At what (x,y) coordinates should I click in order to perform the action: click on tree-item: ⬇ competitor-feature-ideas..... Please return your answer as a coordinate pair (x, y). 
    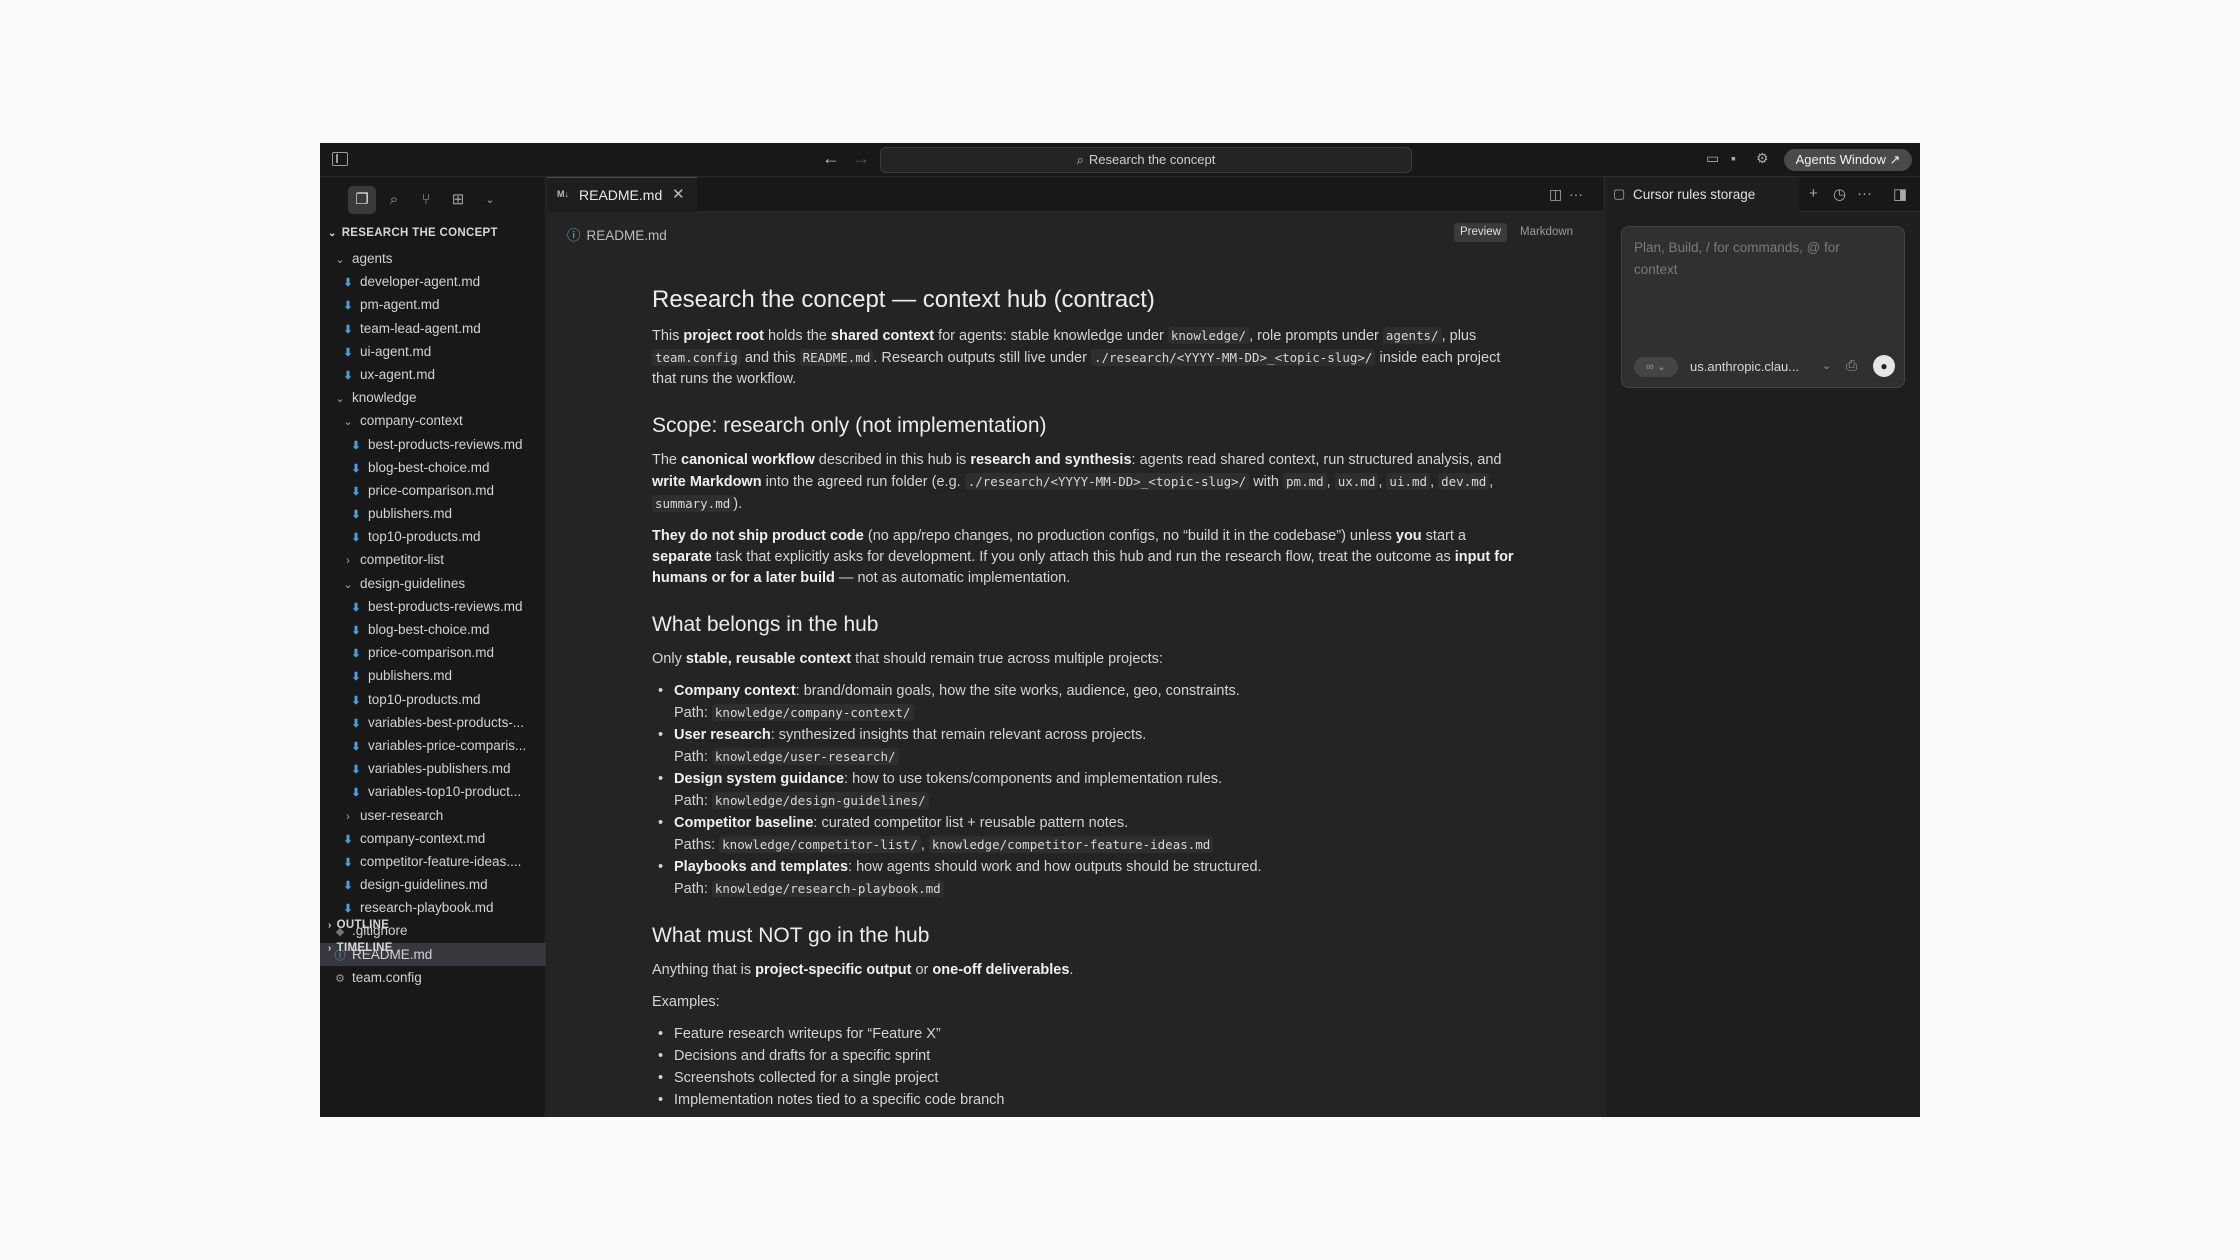
    Looking at the image, I should click on (433, 861).